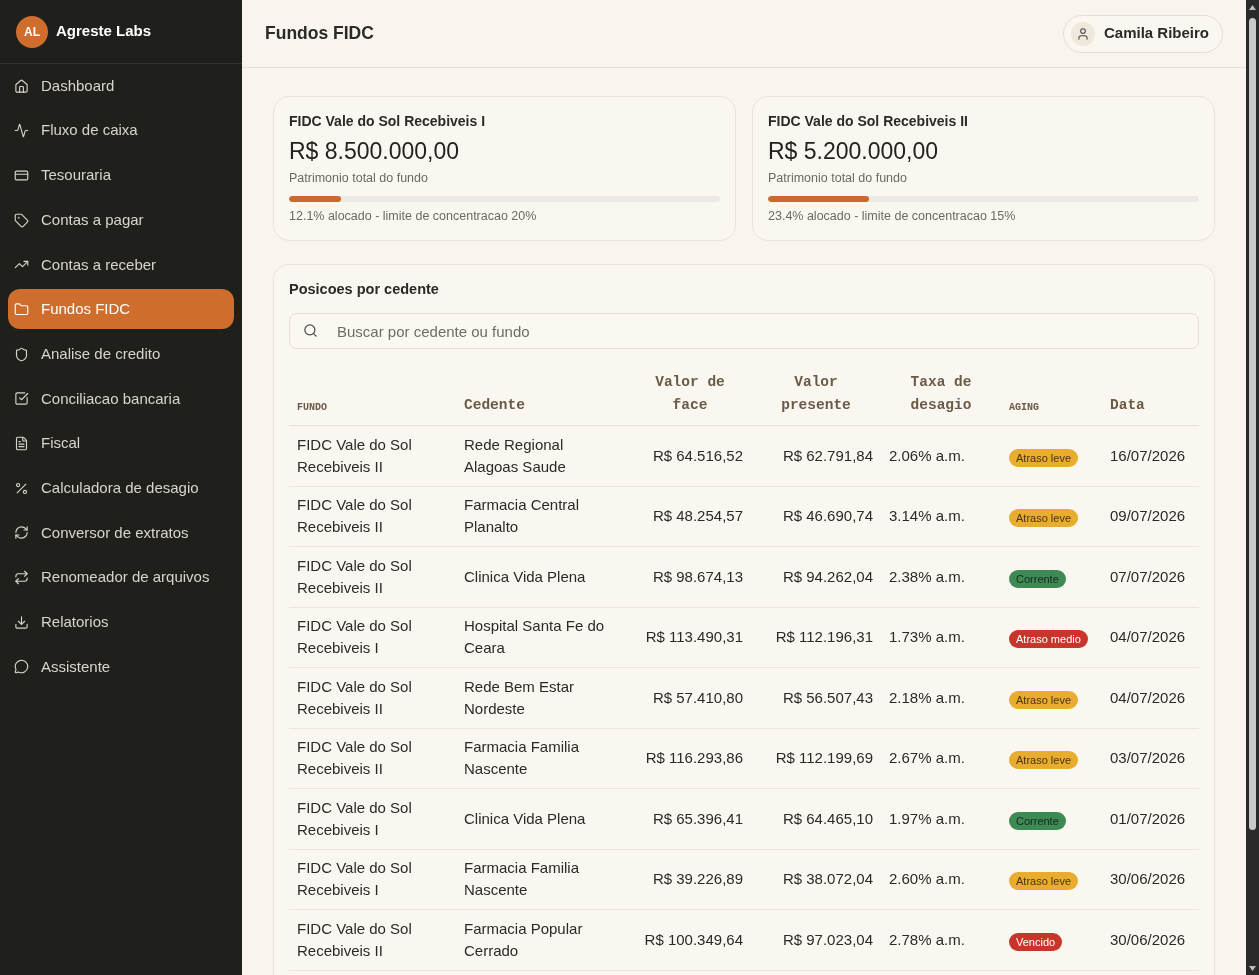 This screenshot has height=975, width=1259. What do you see at coordinates (1148, 576) in the screenshot?
I see `table-cell-text: 07/07/2026` at bounding box center [1148, 576].